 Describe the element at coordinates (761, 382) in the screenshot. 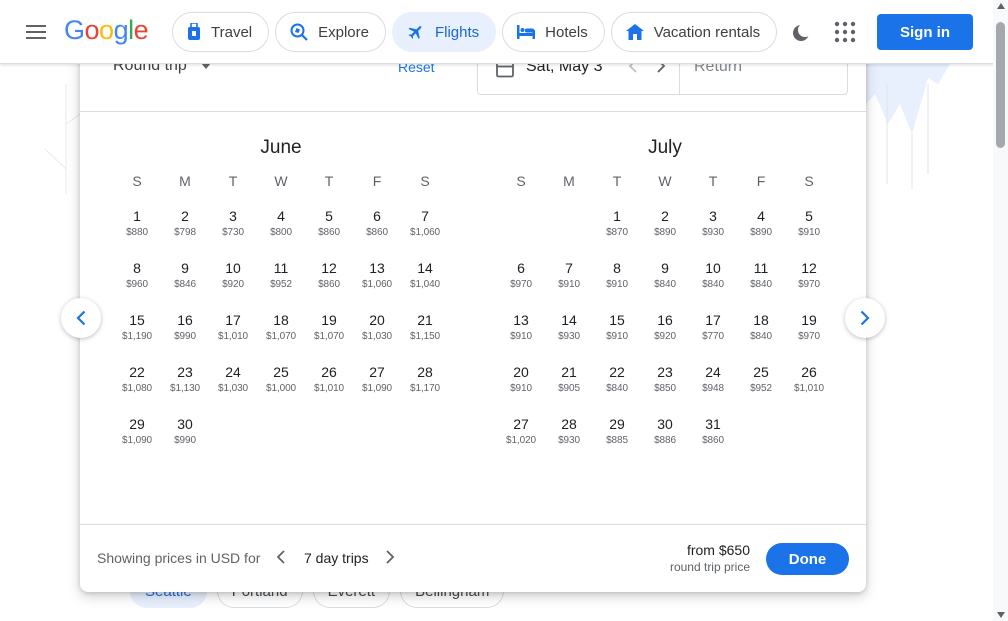

I see `calendar-day: 25 $952` at that location.